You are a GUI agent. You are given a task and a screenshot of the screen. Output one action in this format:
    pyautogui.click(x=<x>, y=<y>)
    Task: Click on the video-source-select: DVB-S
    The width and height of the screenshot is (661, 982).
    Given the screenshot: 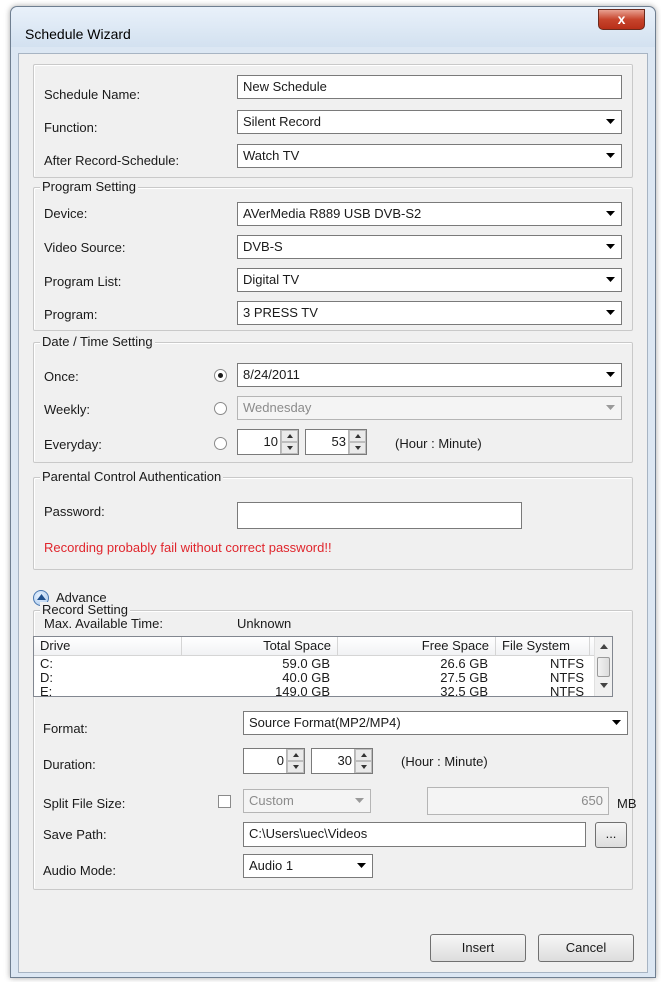 What is the action you would take?
    pyautogui.click(x=429, y=247)
    